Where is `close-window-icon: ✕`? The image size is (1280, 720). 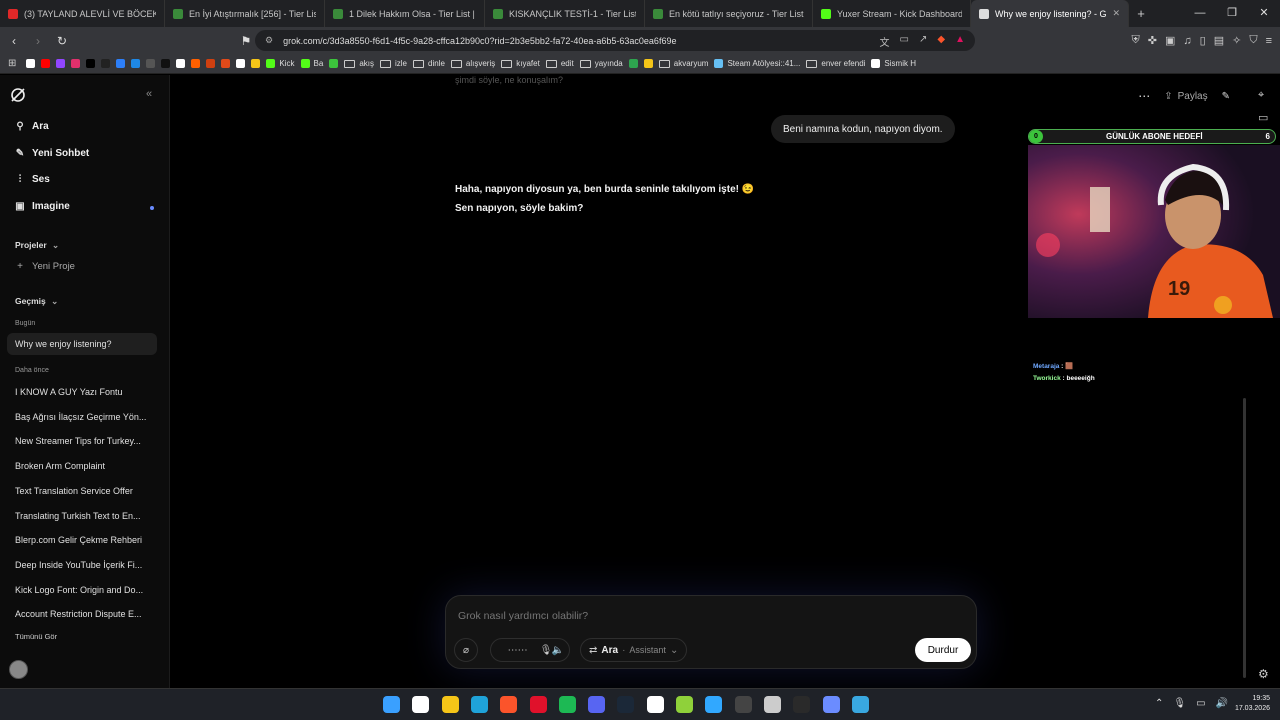
close-window-icon: ✕ is located at coordinates (1264, 13).